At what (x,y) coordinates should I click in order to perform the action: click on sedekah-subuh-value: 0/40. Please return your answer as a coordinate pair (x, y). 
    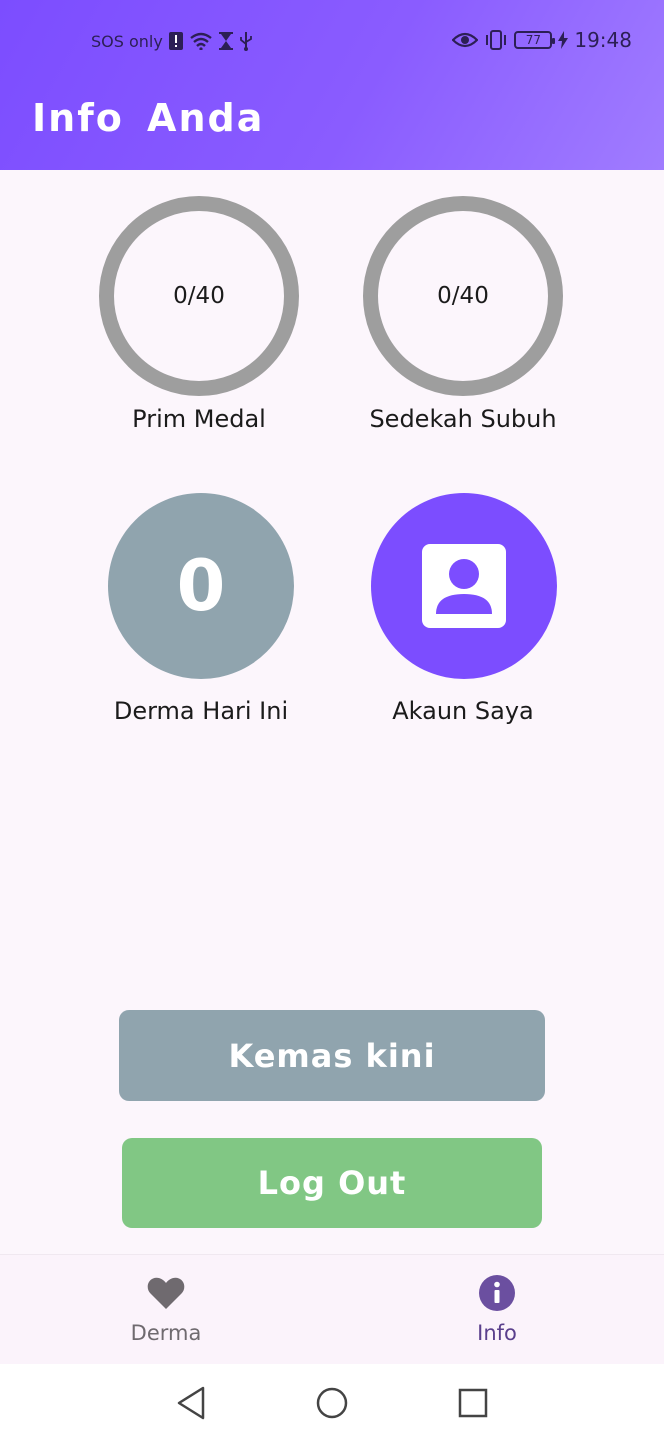
    Looking at the image, I should click on (463, 296).